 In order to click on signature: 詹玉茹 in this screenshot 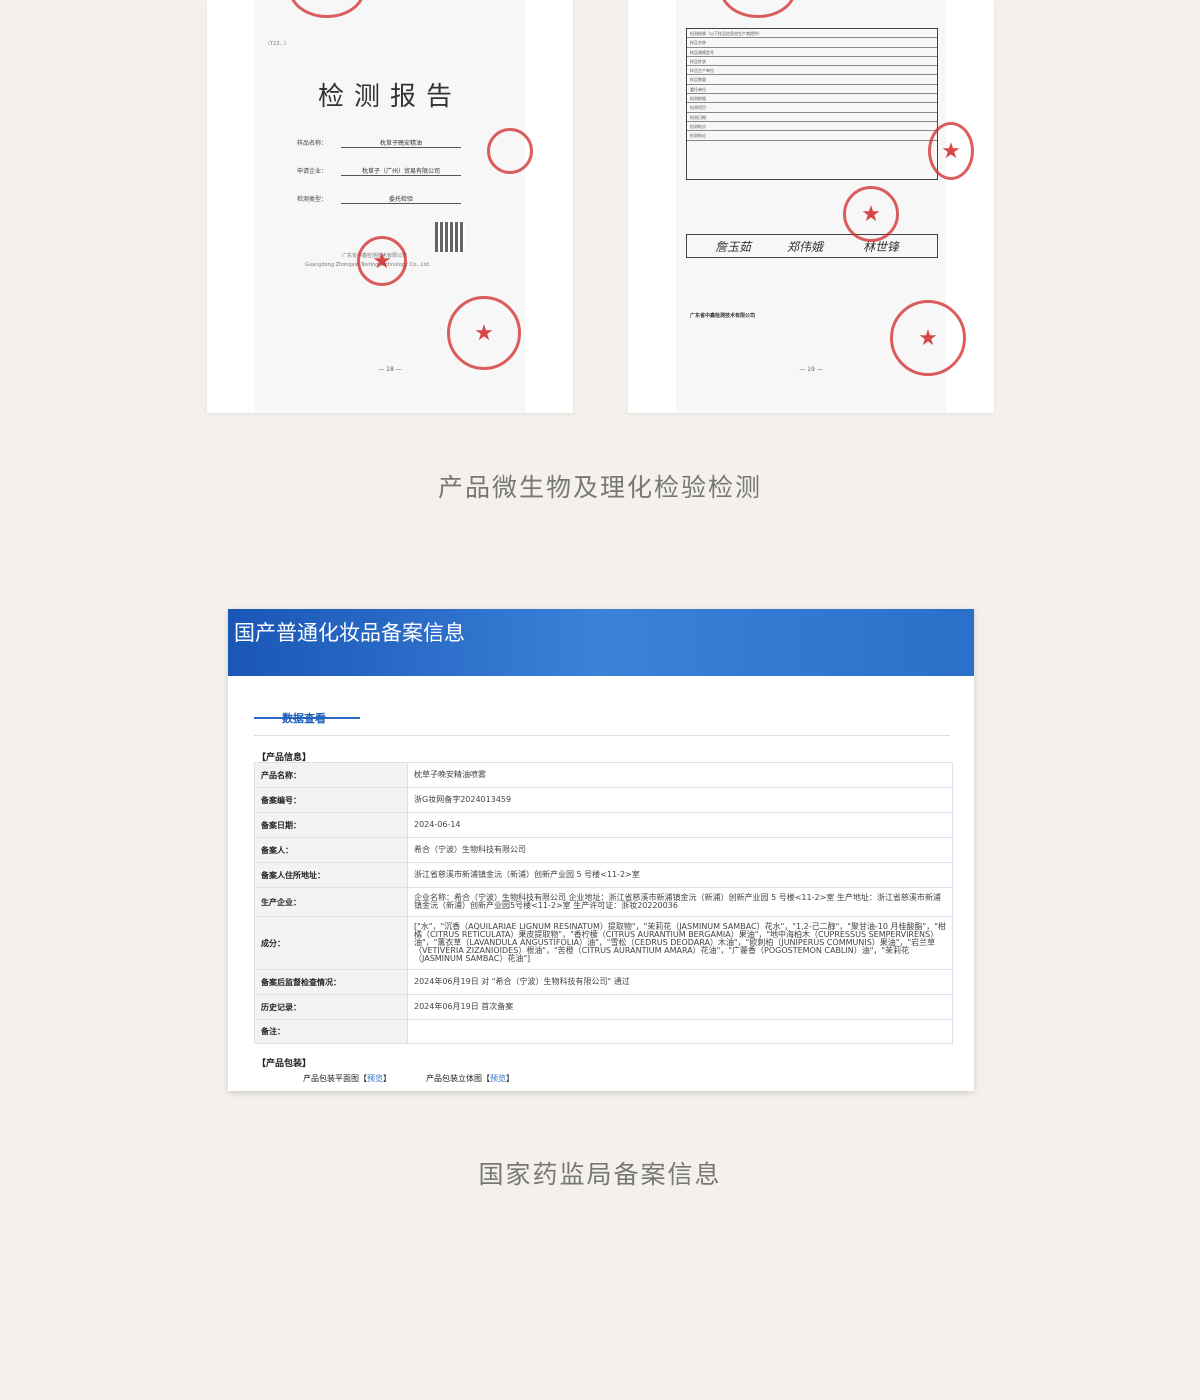, I will do `click(733, 247)`.